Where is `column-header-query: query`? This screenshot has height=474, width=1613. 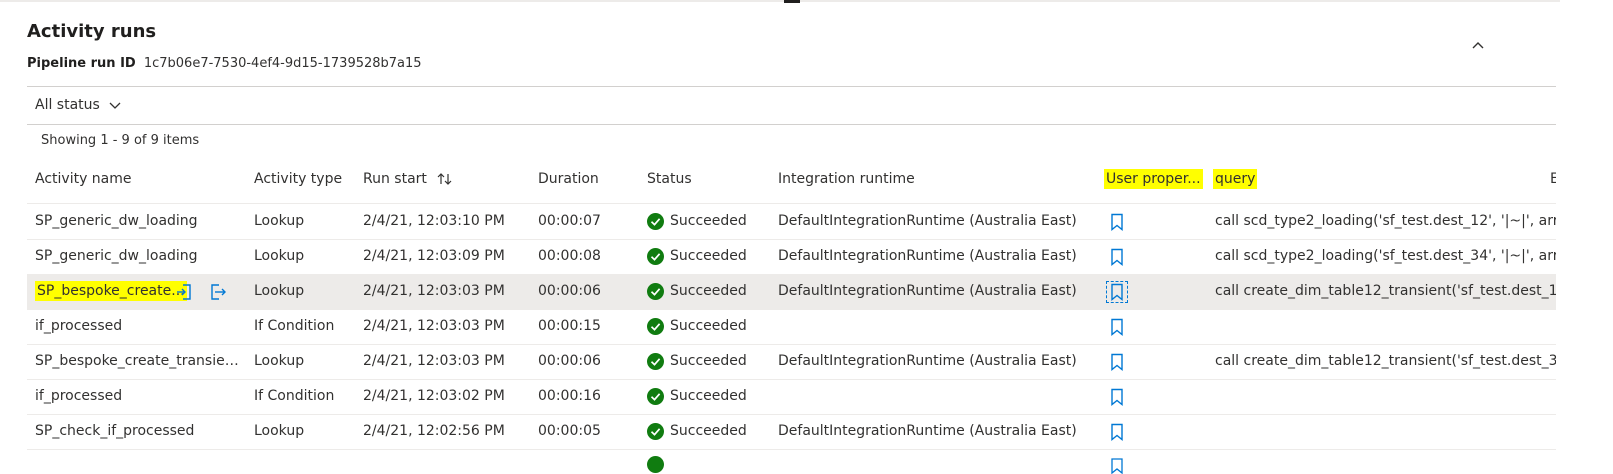
column-header-query: query is located at coordinates (1235, 179).